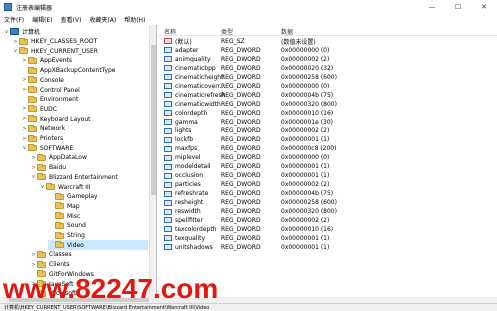  Describe the element at coordinates (432, 7) in the screenshot. I see `minimize-button: —` at that location.